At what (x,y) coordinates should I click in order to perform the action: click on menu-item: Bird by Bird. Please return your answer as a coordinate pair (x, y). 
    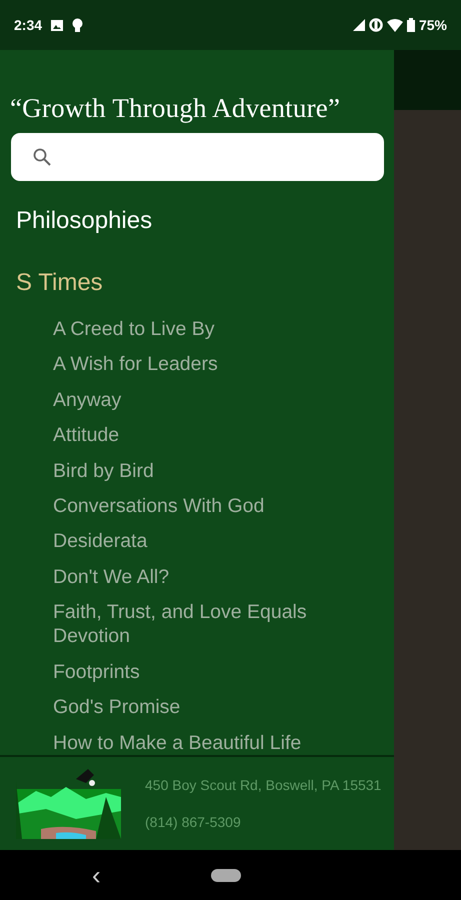
    Looking at the image, I should click on (213, 470).